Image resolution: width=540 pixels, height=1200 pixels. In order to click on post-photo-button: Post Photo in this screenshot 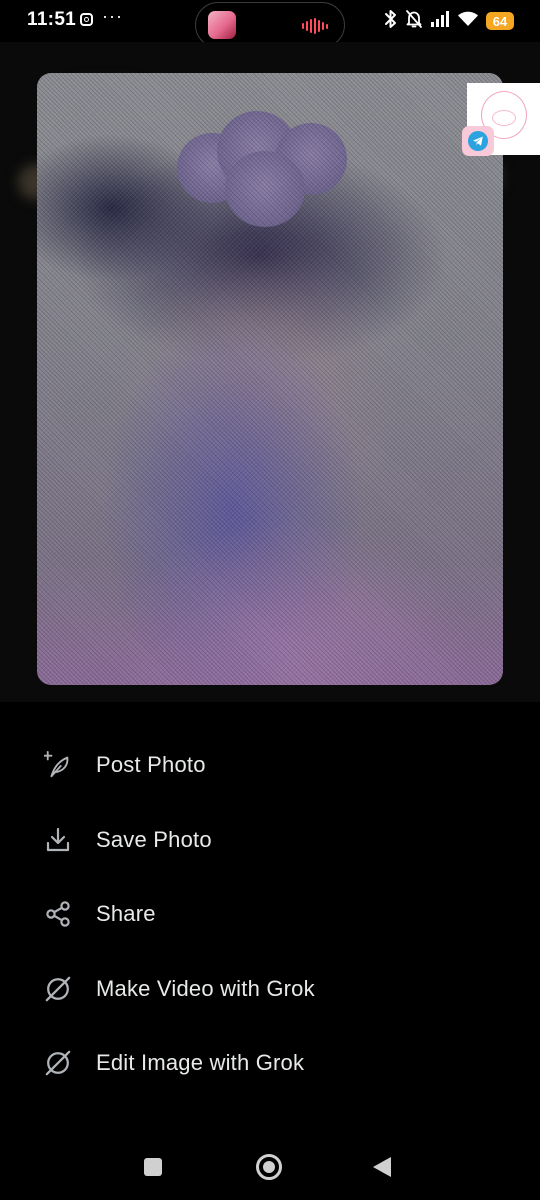, I will do `click(270, 765)`.